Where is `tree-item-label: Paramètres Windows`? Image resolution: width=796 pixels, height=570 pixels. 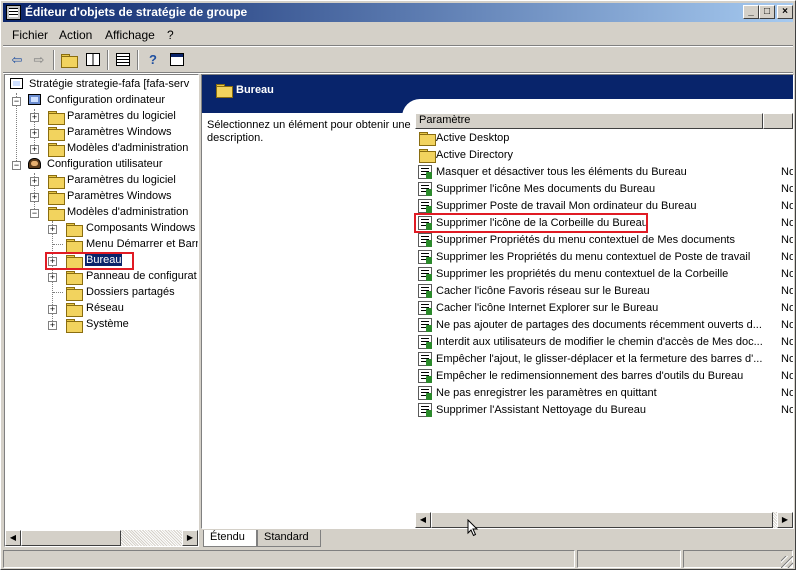
tree-item-label: Paramètres Windows is located at coordinates (119, 196).